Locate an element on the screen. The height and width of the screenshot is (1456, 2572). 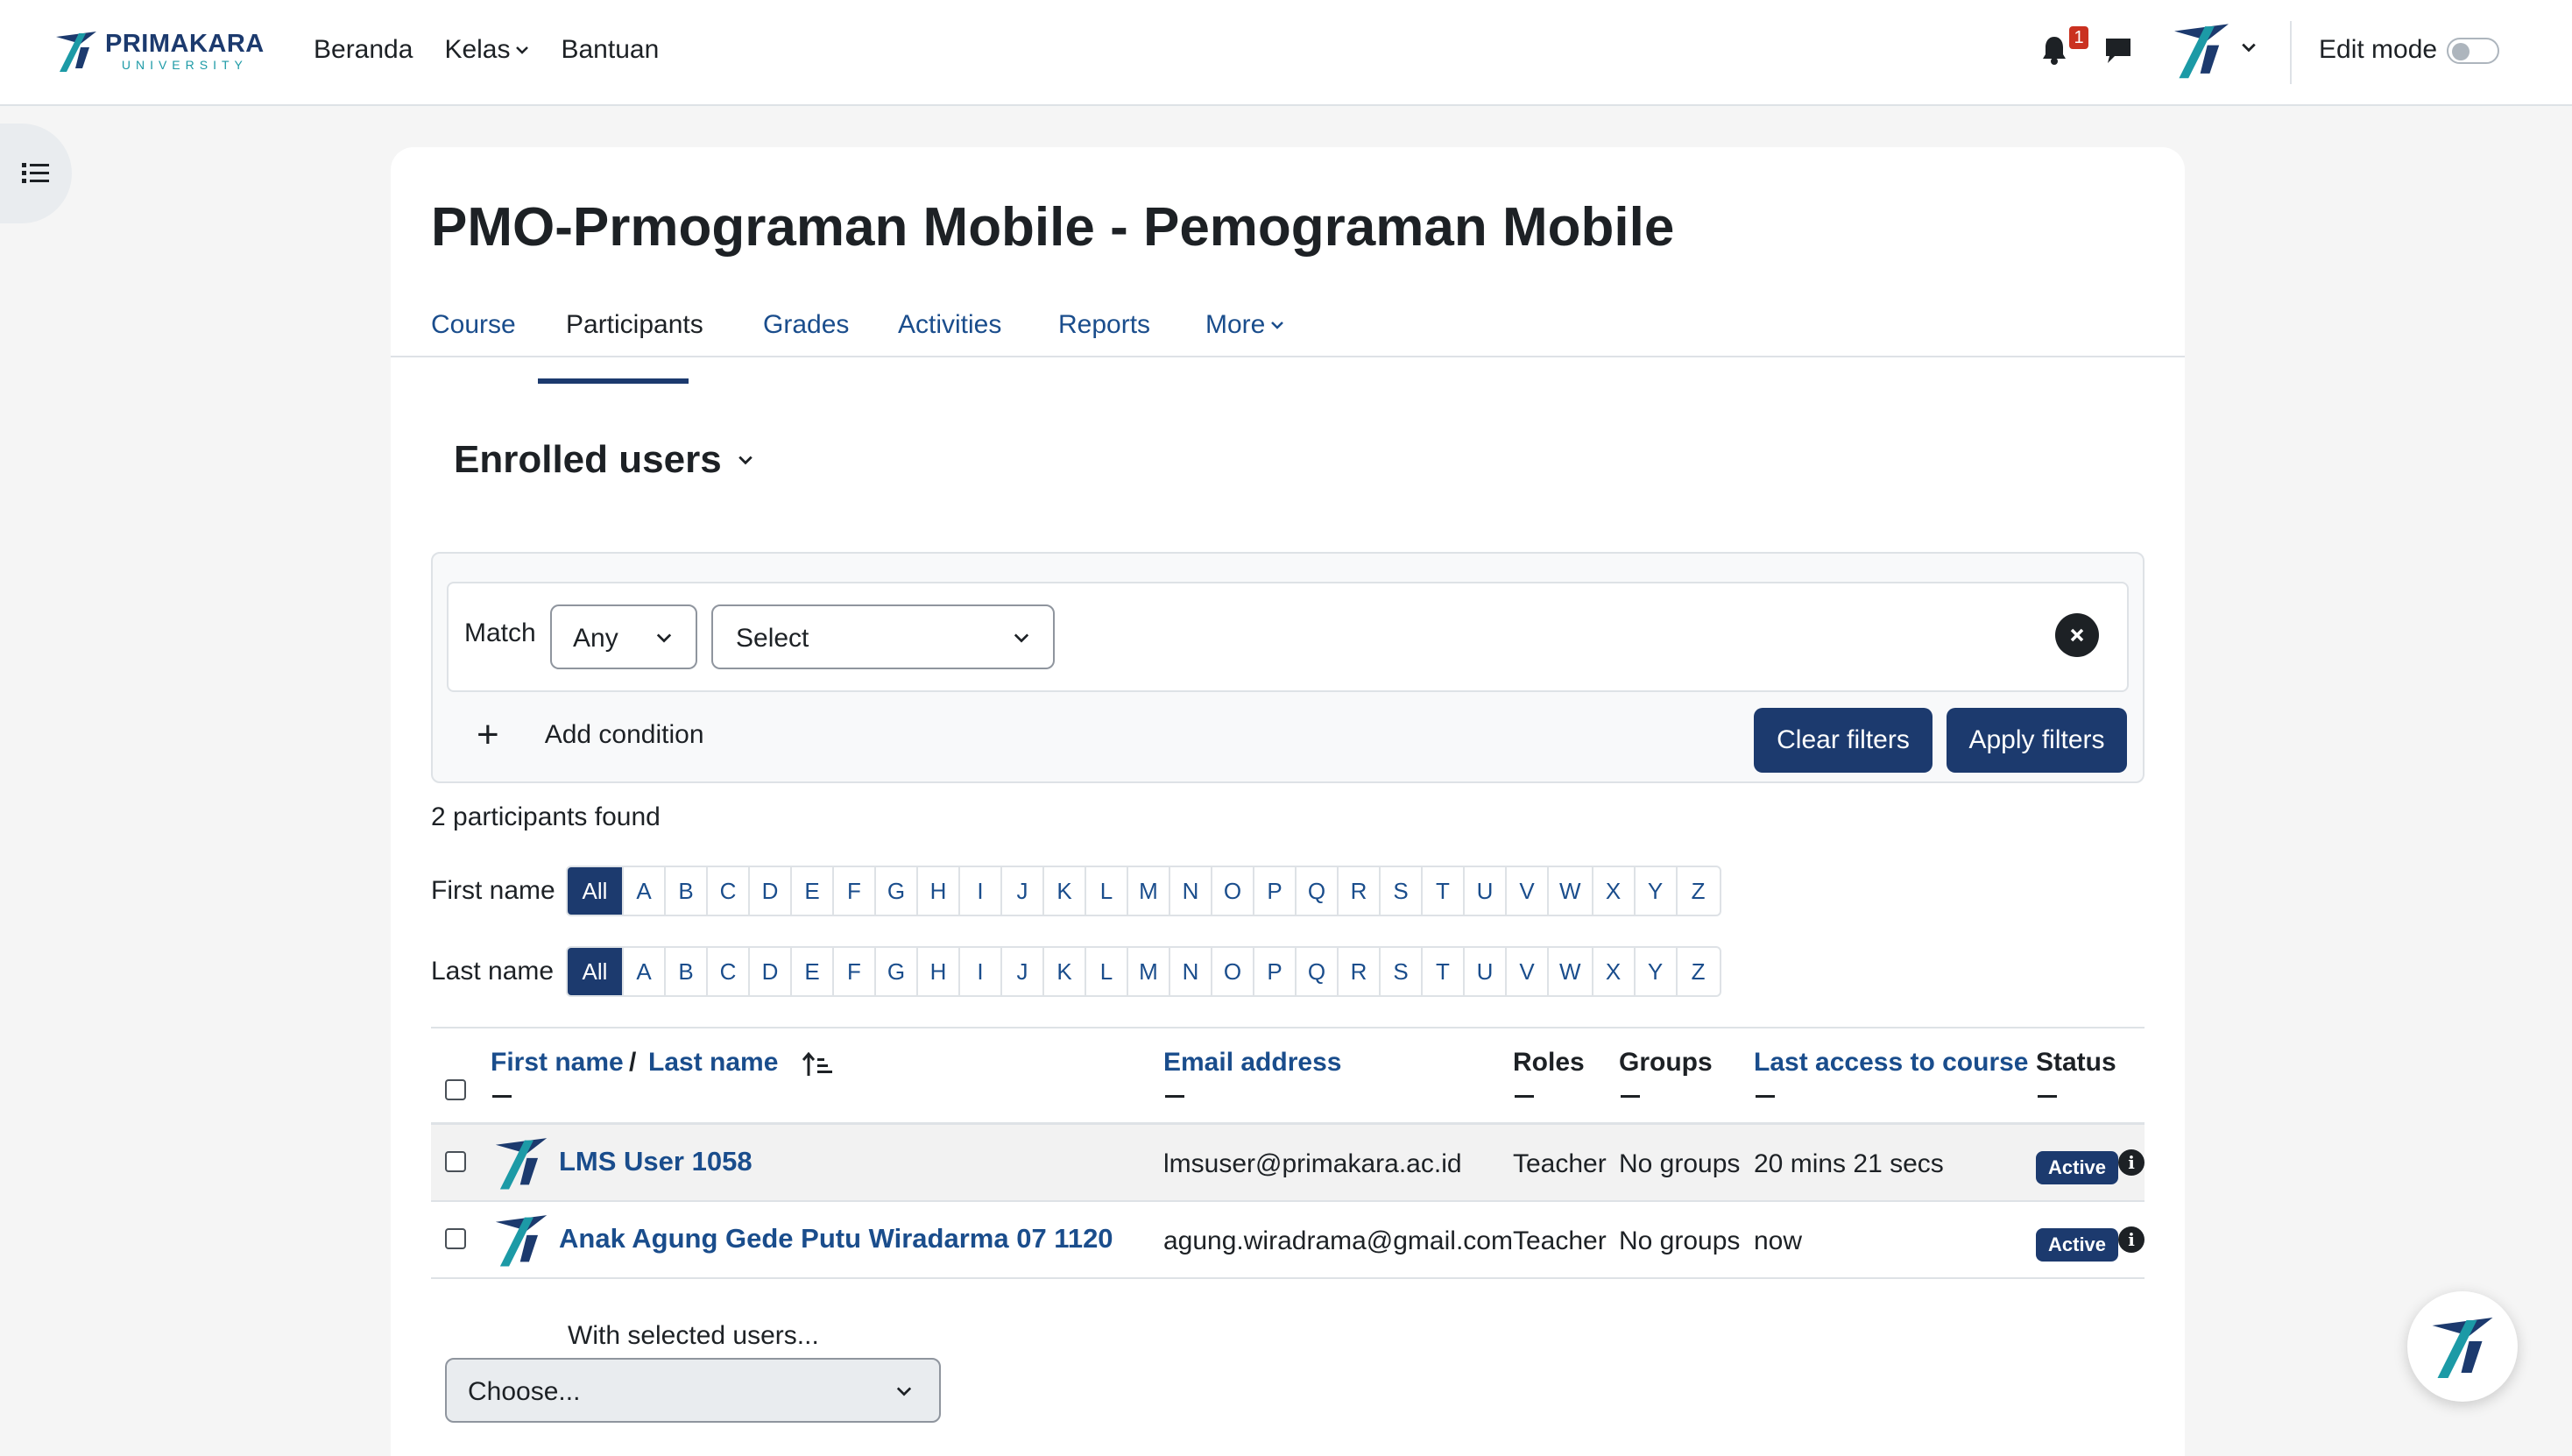
tab-participants: Participants is located at coordinates (634, 325).